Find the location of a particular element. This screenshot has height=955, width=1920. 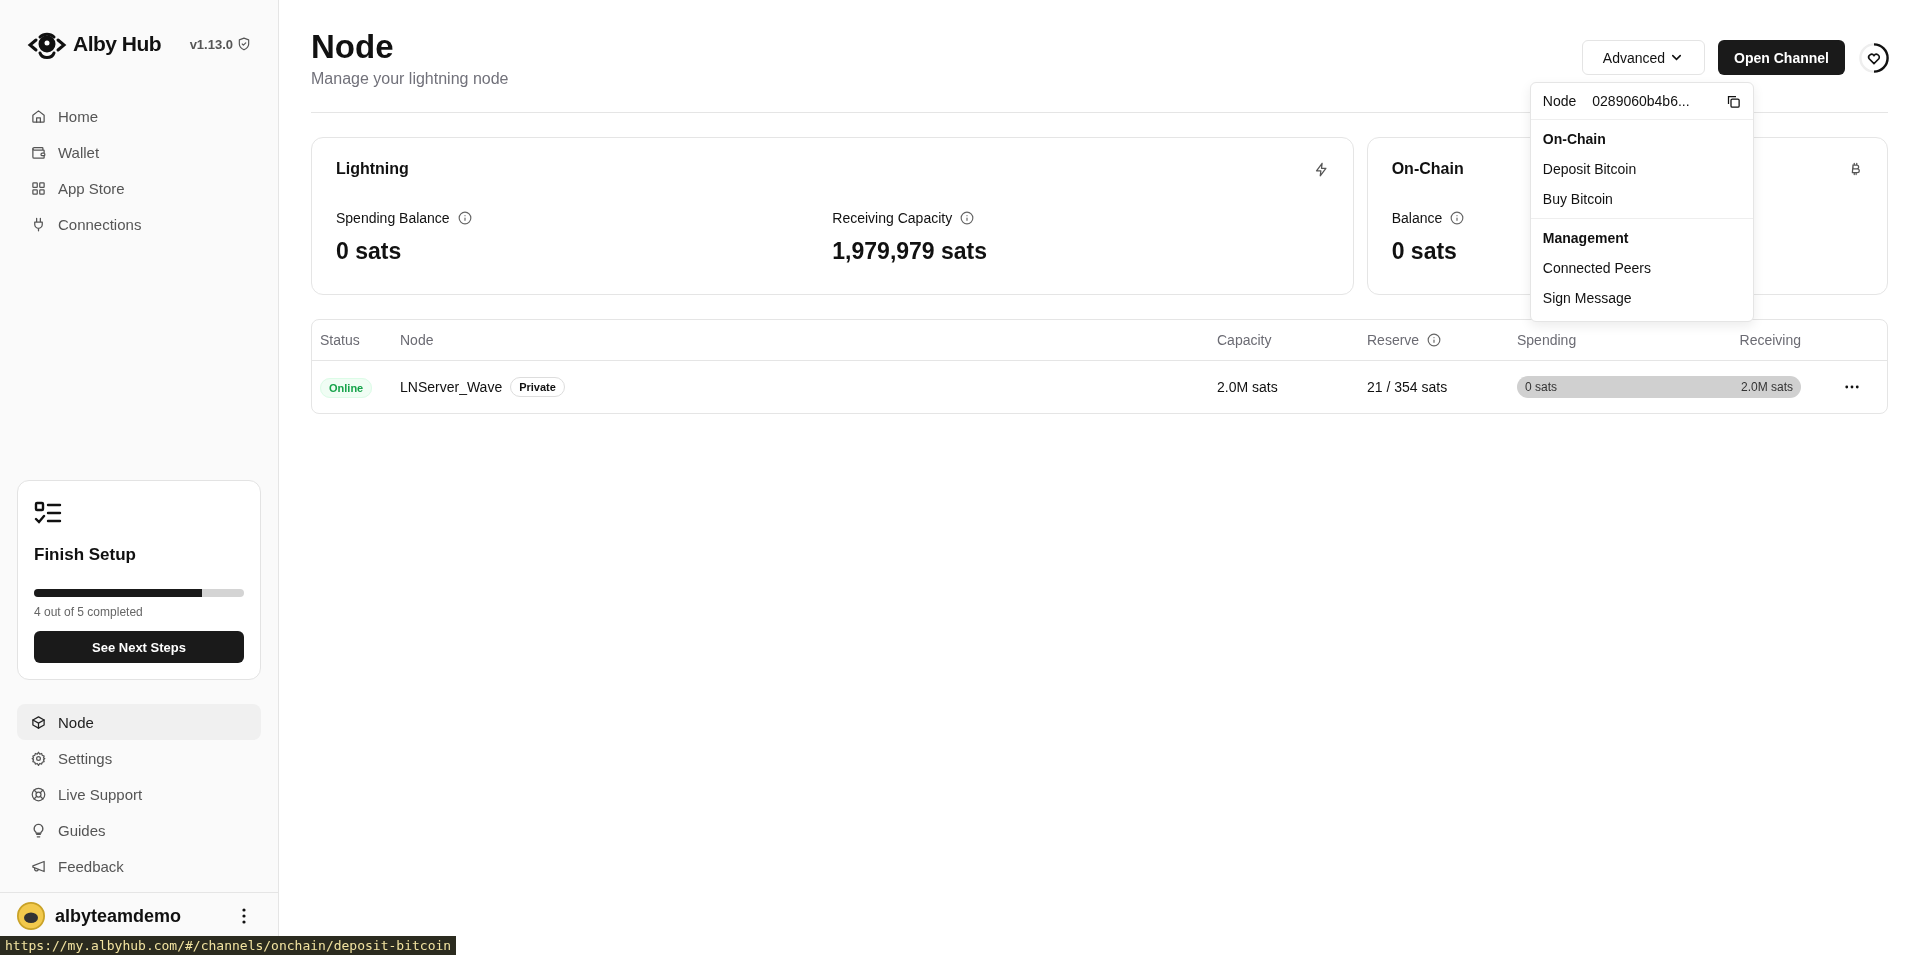

heart-ring-icon is located at coordinates (1874, 57).